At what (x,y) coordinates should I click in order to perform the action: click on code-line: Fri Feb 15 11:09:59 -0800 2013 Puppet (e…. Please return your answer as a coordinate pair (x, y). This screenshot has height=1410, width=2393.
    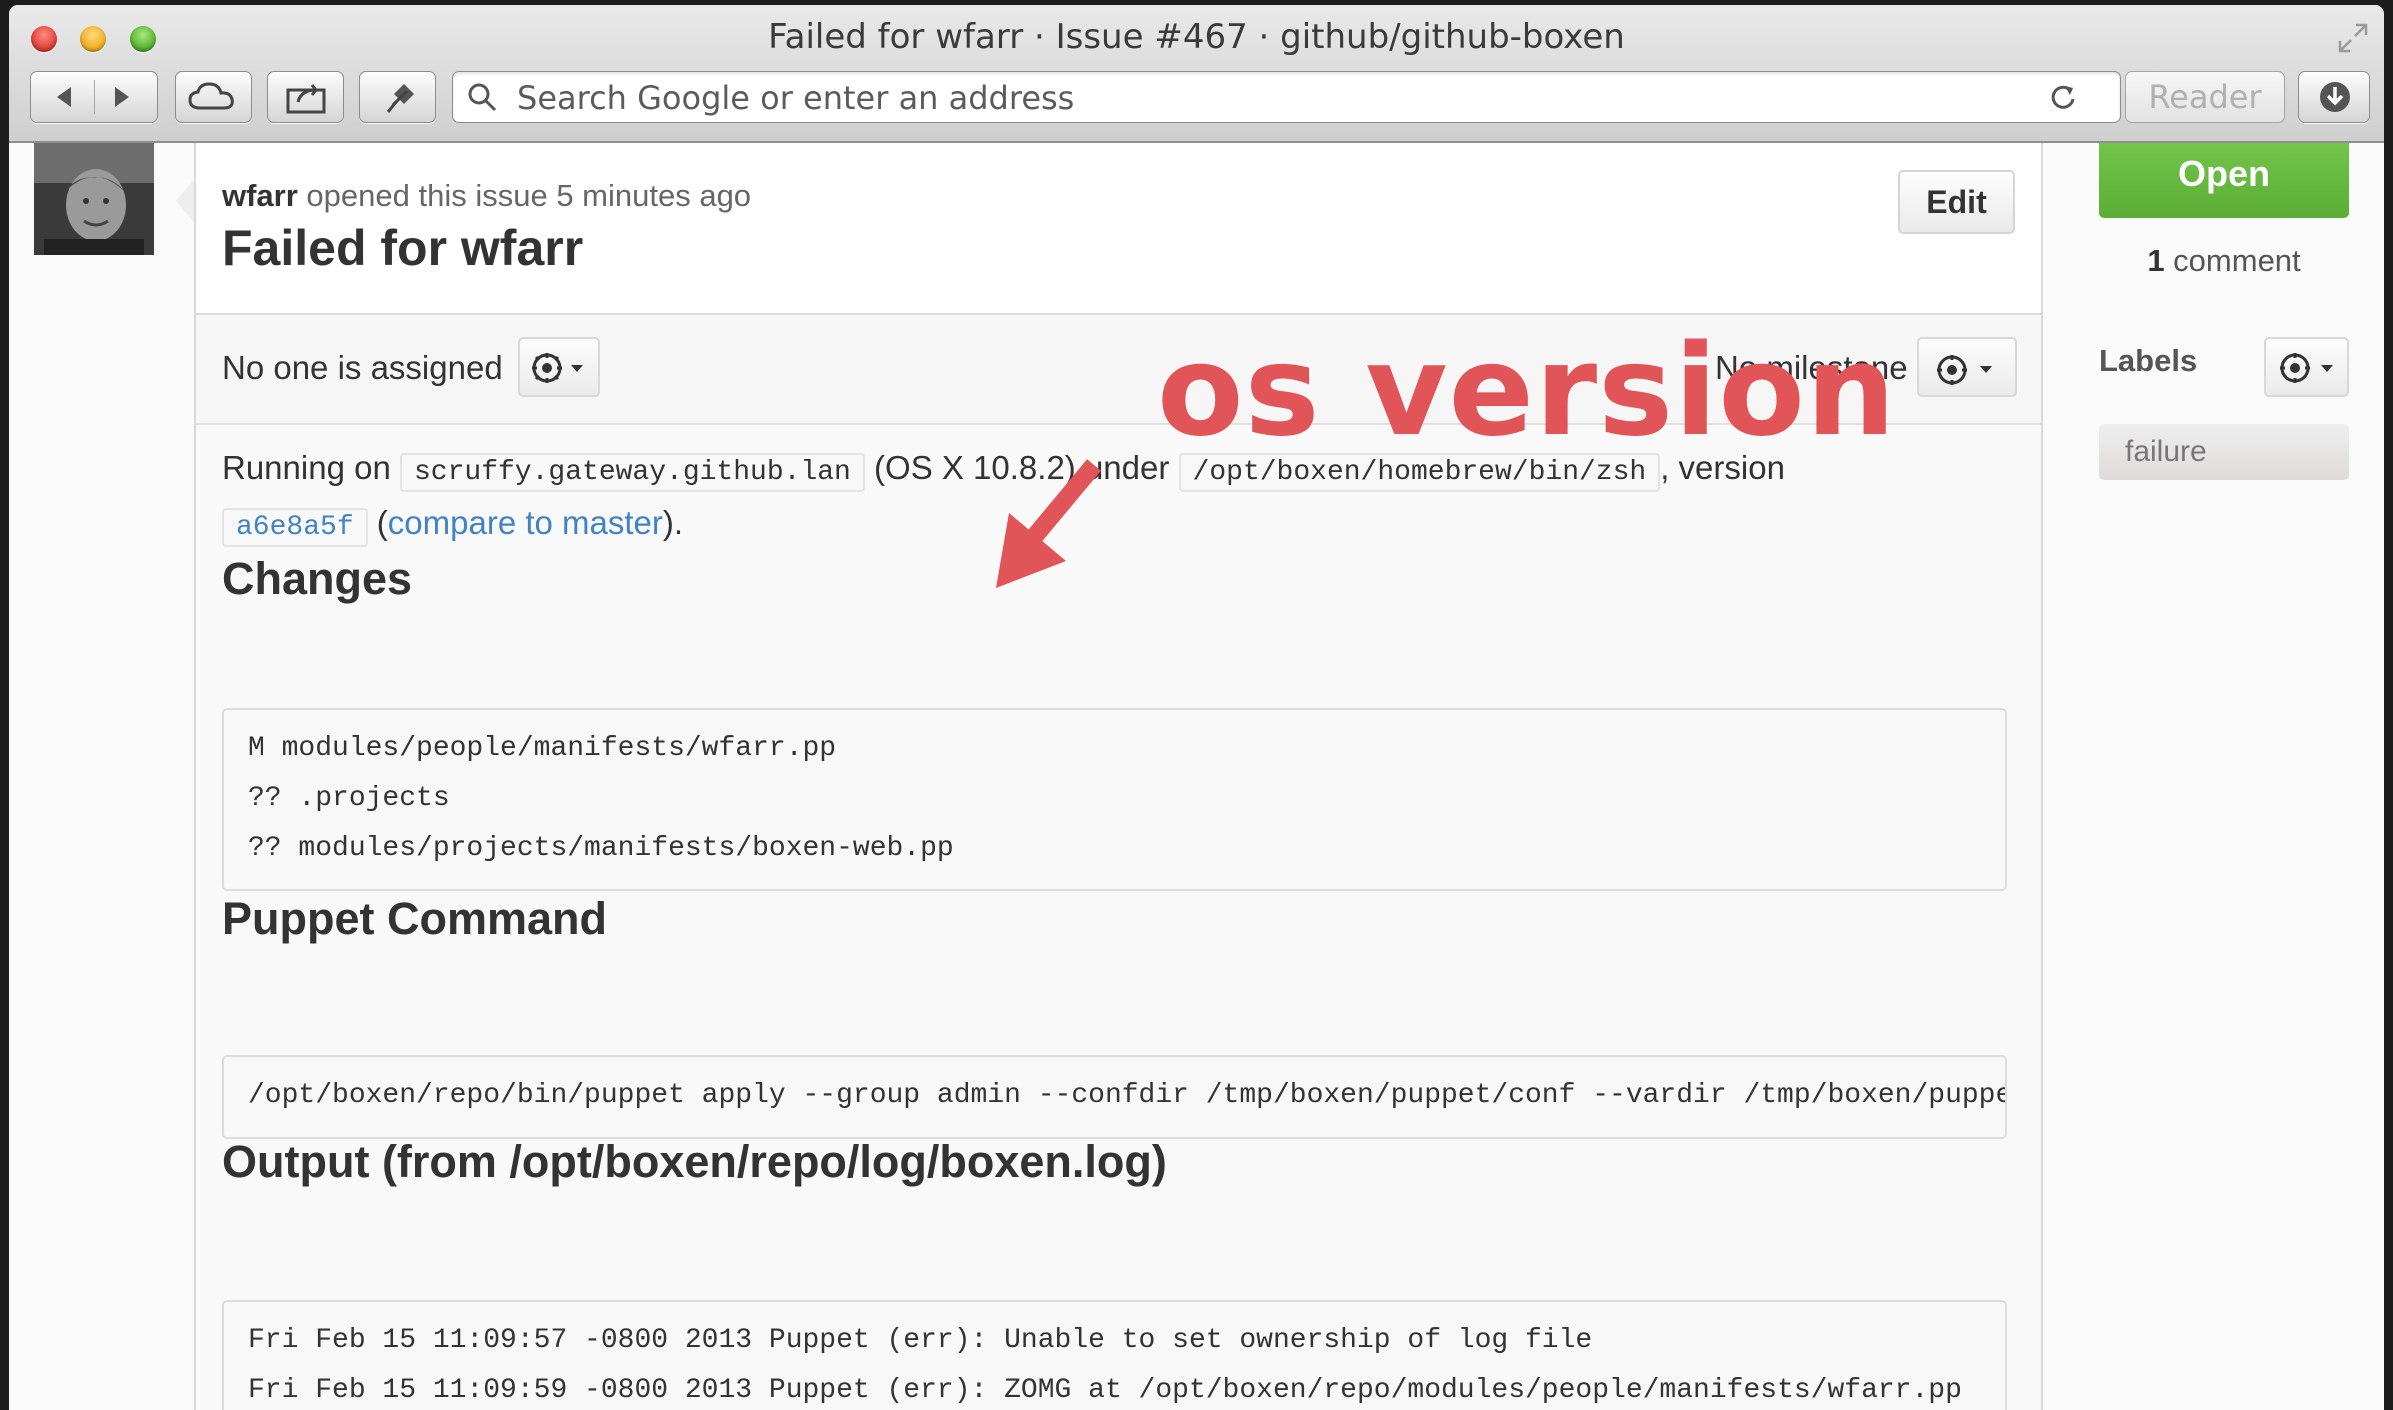
    Looking at the image, I should click on (1105, 1390).